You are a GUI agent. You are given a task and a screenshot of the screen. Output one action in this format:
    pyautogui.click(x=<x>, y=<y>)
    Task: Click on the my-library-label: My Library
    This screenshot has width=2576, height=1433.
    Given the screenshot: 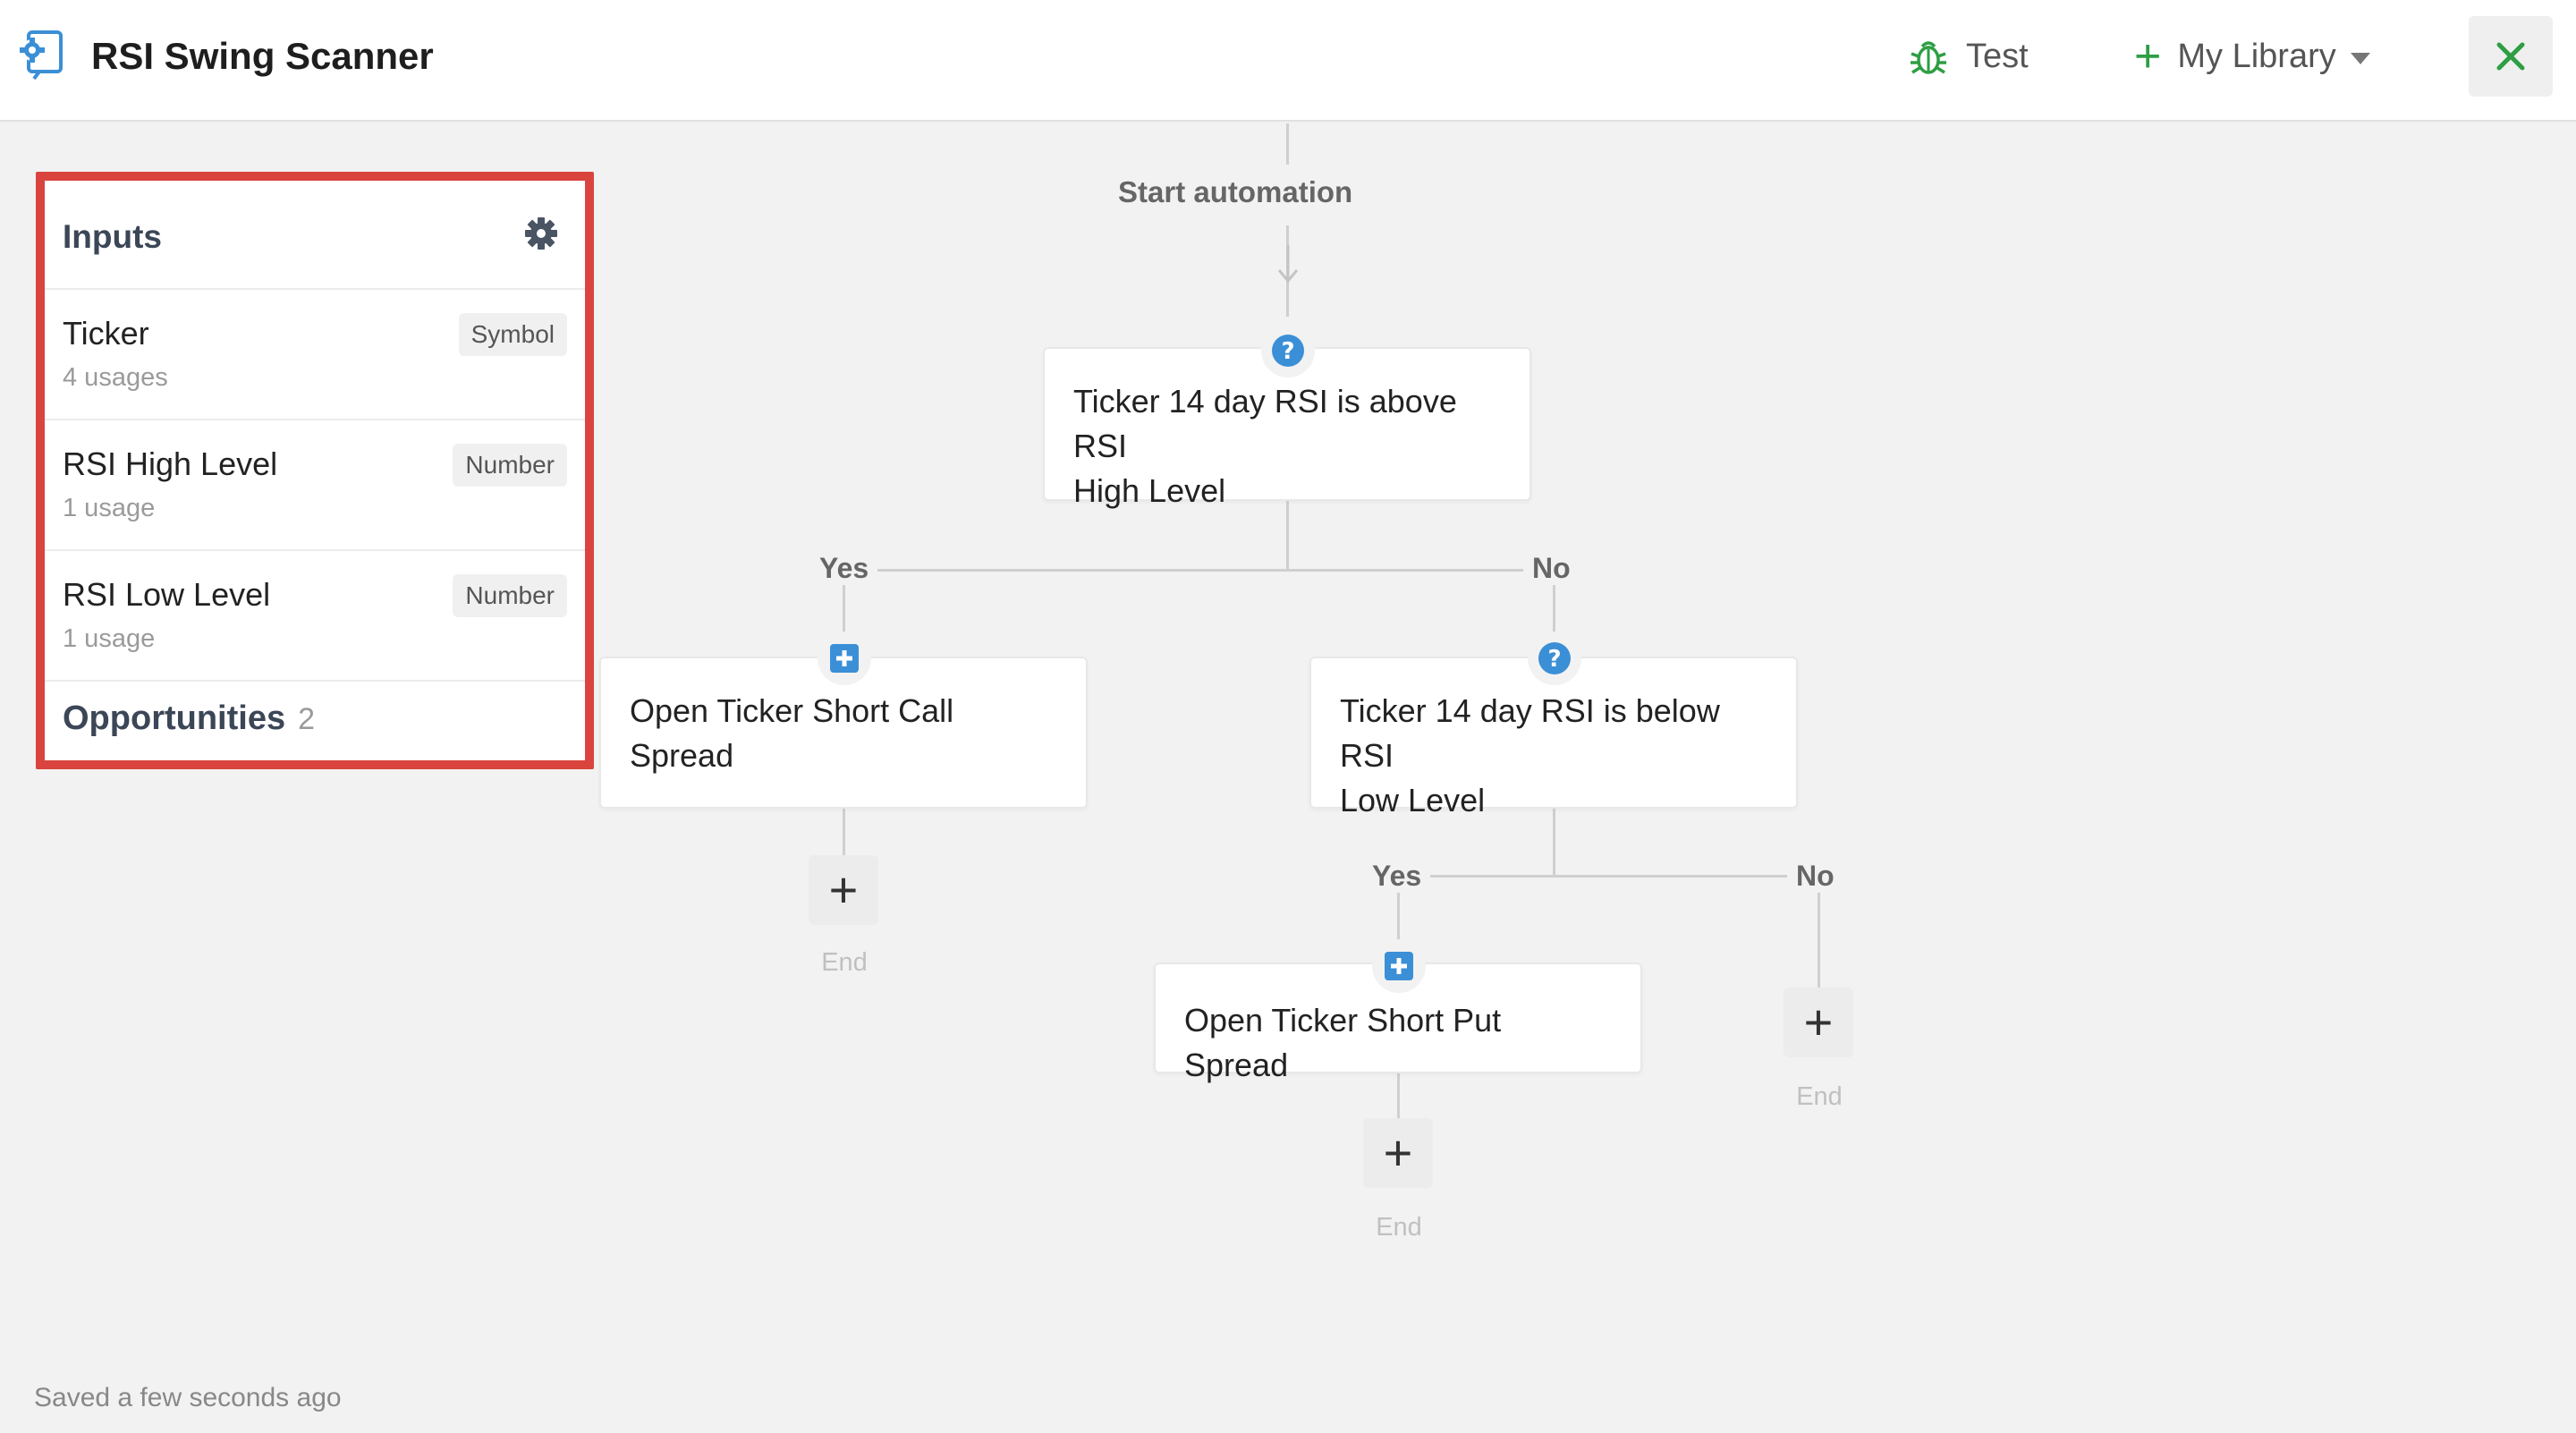 What is the action you would take?
    pyautogui.click(x=2256, y=56)
    